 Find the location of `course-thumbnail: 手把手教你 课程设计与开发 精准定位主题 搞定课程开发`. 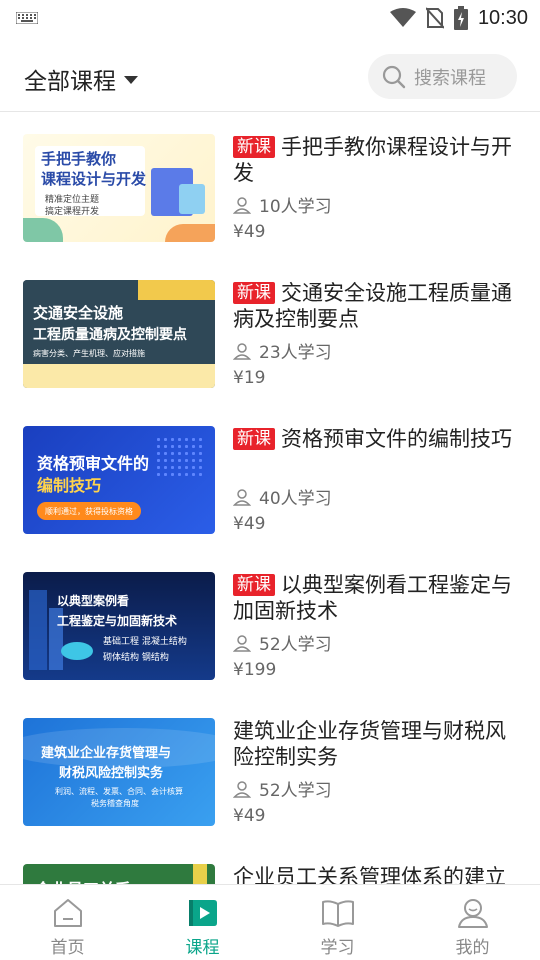

course-thumbnail: 手把手教你 课程设计与开发 精准定位主题 搞定课程开发 is located at coordinates (119, 188).